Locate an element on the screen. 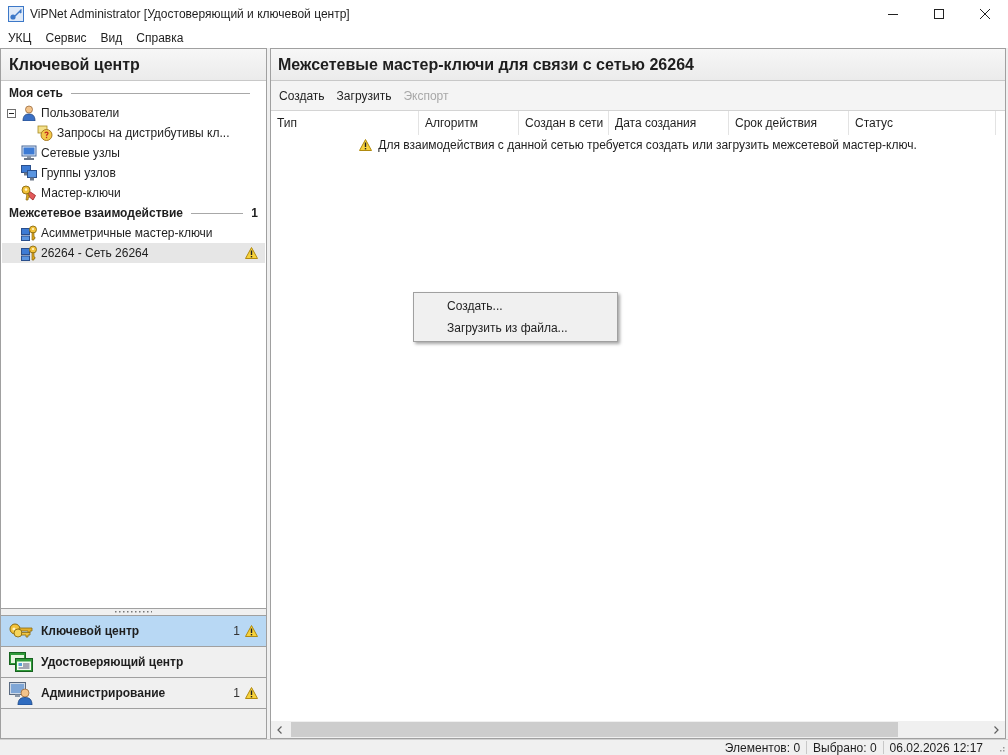  collapse-icon is located at coordinates (11, 113).